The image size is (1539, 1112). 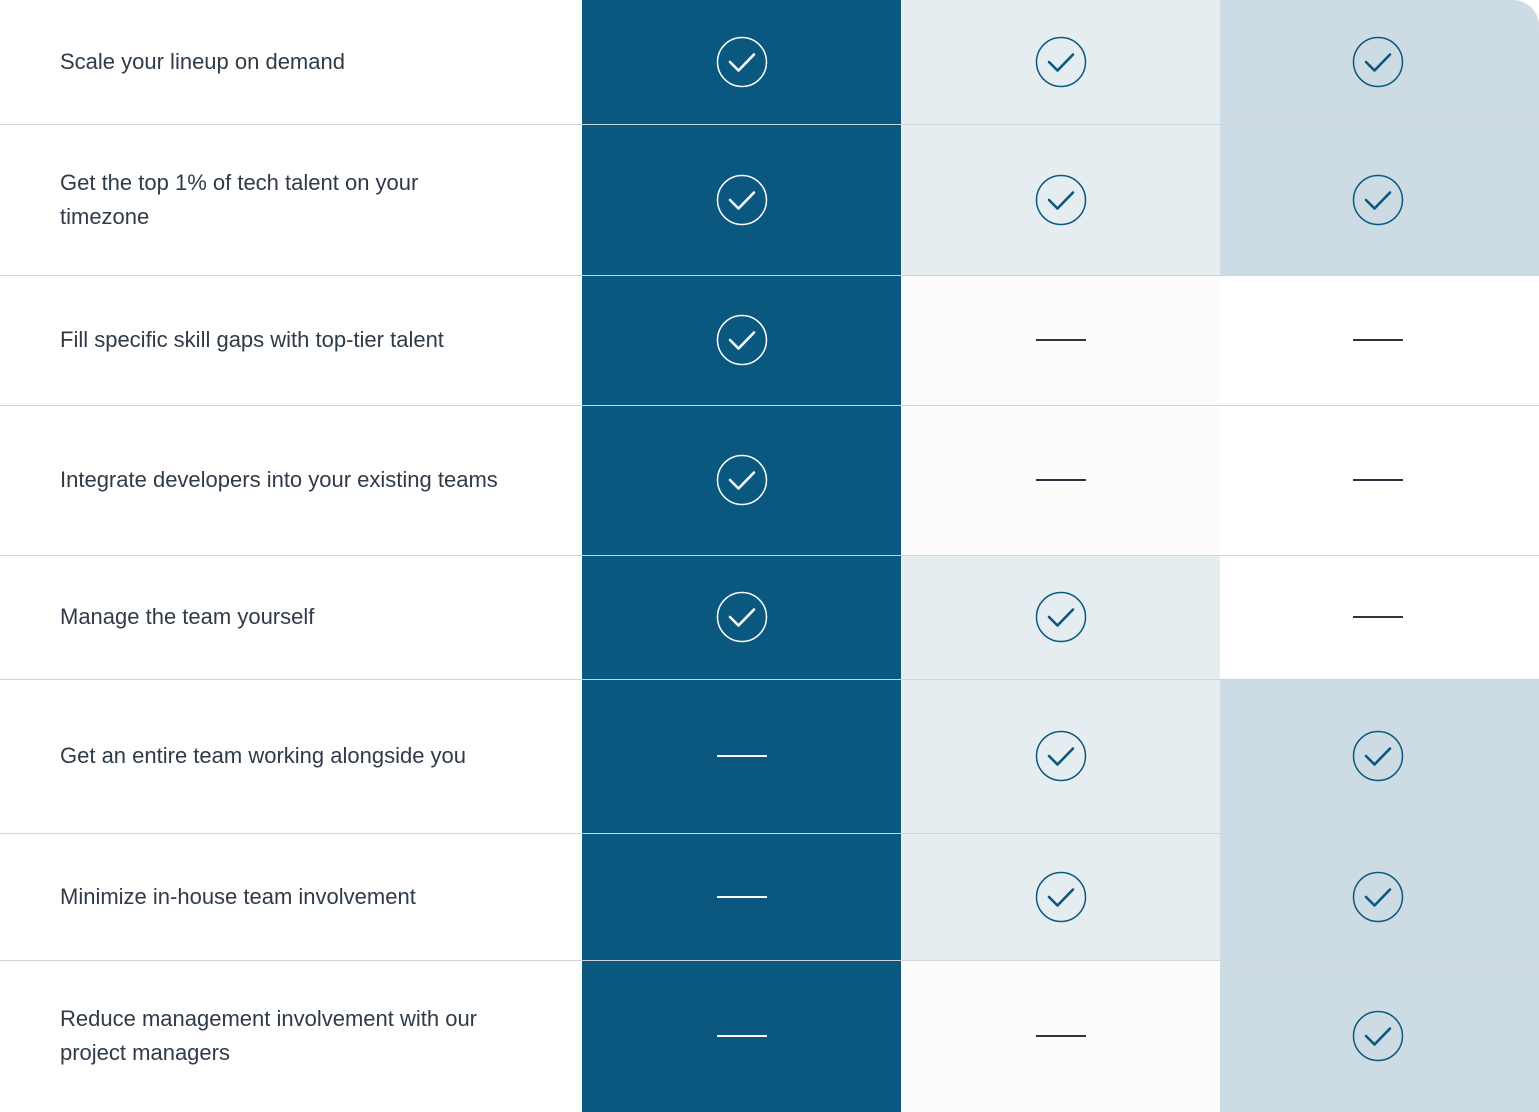 What do you see at coordinates (187, 616) in the screenshot?
I see `feature-label: Manage the team yourself` at bounding box center [187, 616].